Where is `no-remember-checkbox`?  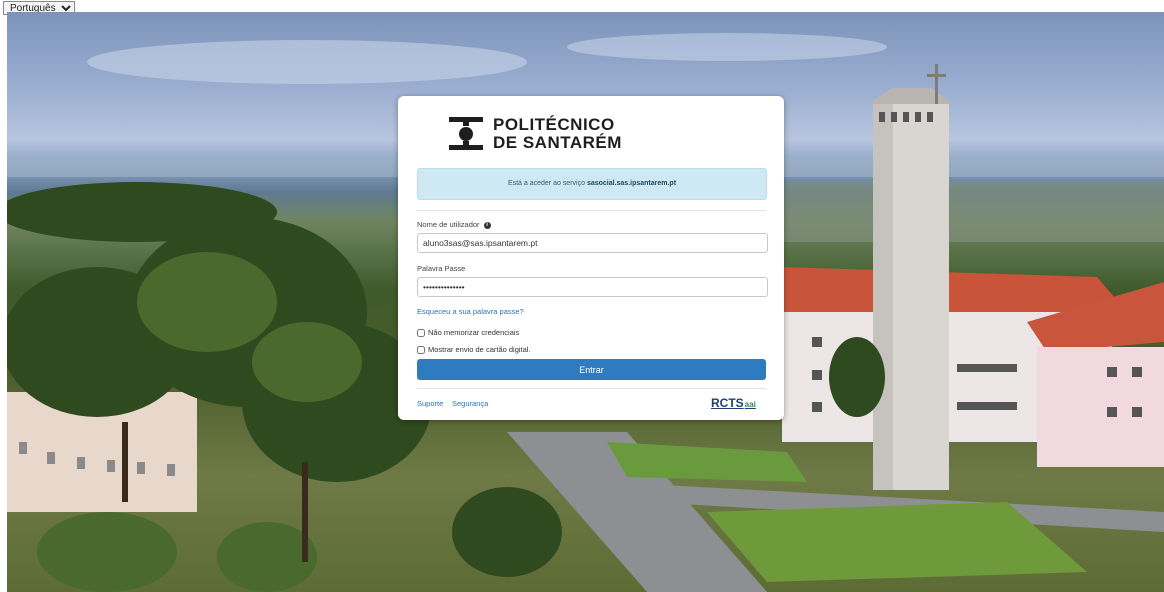 no-remember-checkbox is located at coordinates (421, 332).